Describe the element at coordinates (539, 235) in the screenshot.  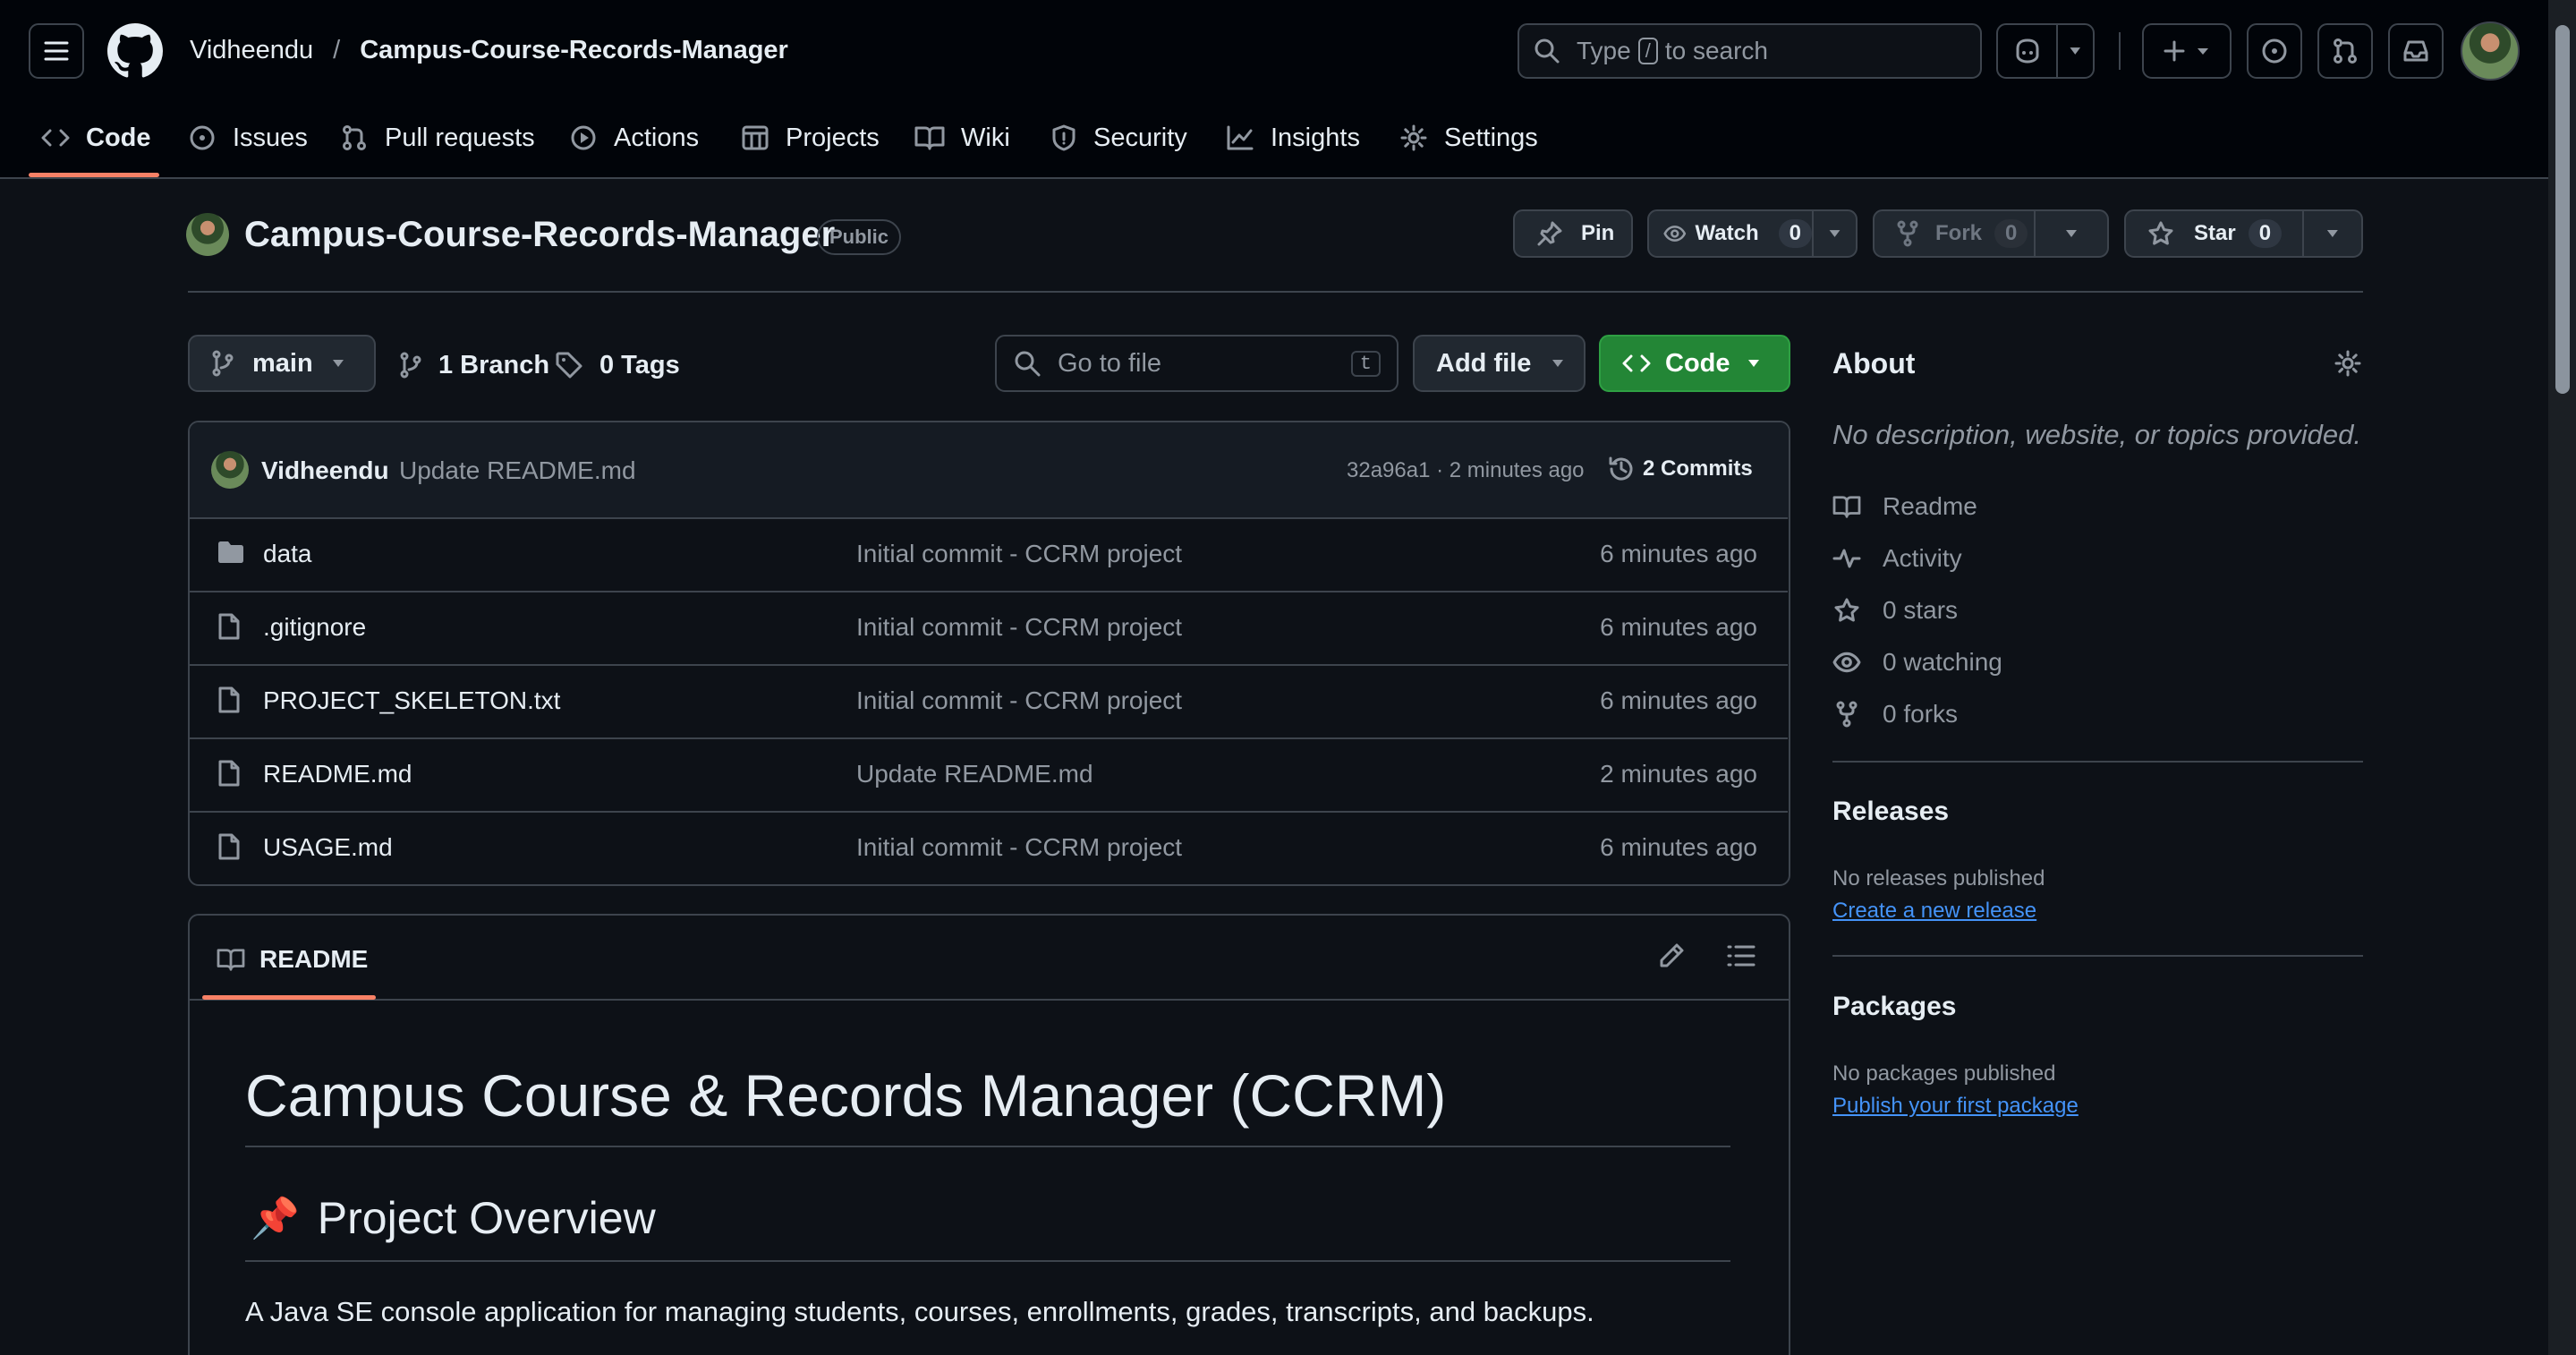
I see `repo-title: Campus-Course-Records-Manager` at that location.